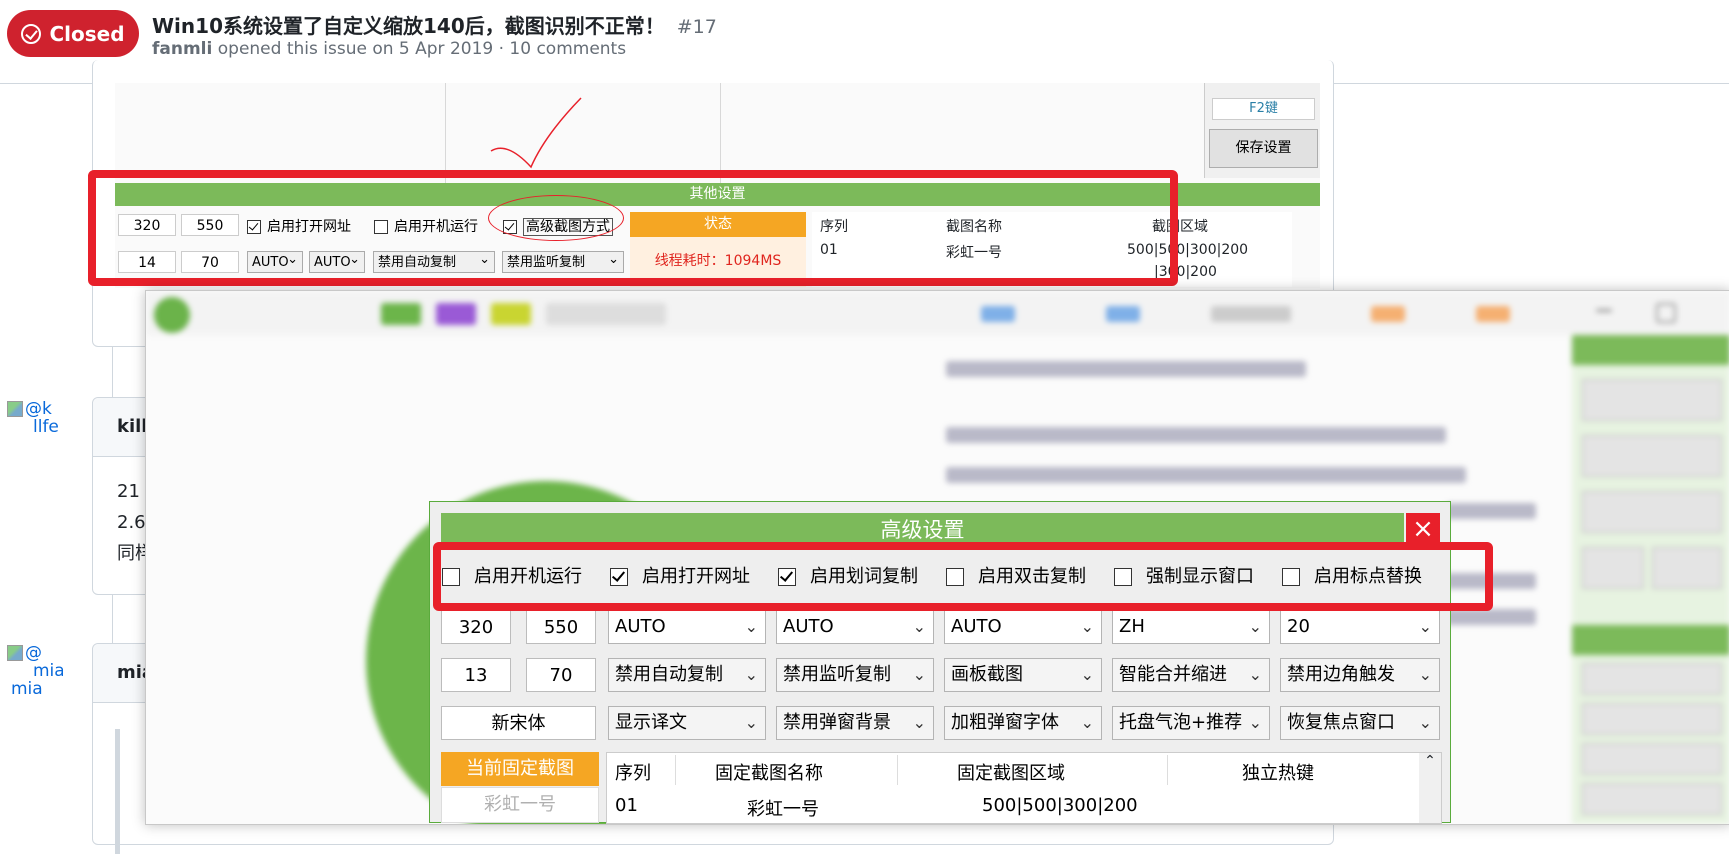 This screenshot has width=1729, height=854. What do you see at coordinates (536, 133) in the screenshot?
I see `check-mark-annotation` at bounding box center [536, 133].